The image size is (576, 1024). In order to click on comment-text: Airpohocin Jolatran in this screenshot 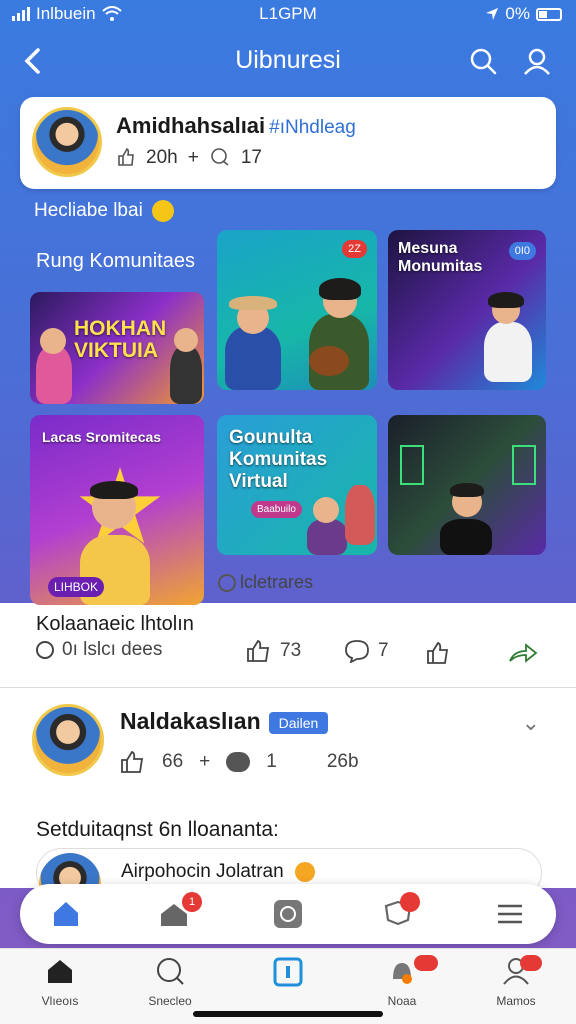, I will do `click(218, 872)`.